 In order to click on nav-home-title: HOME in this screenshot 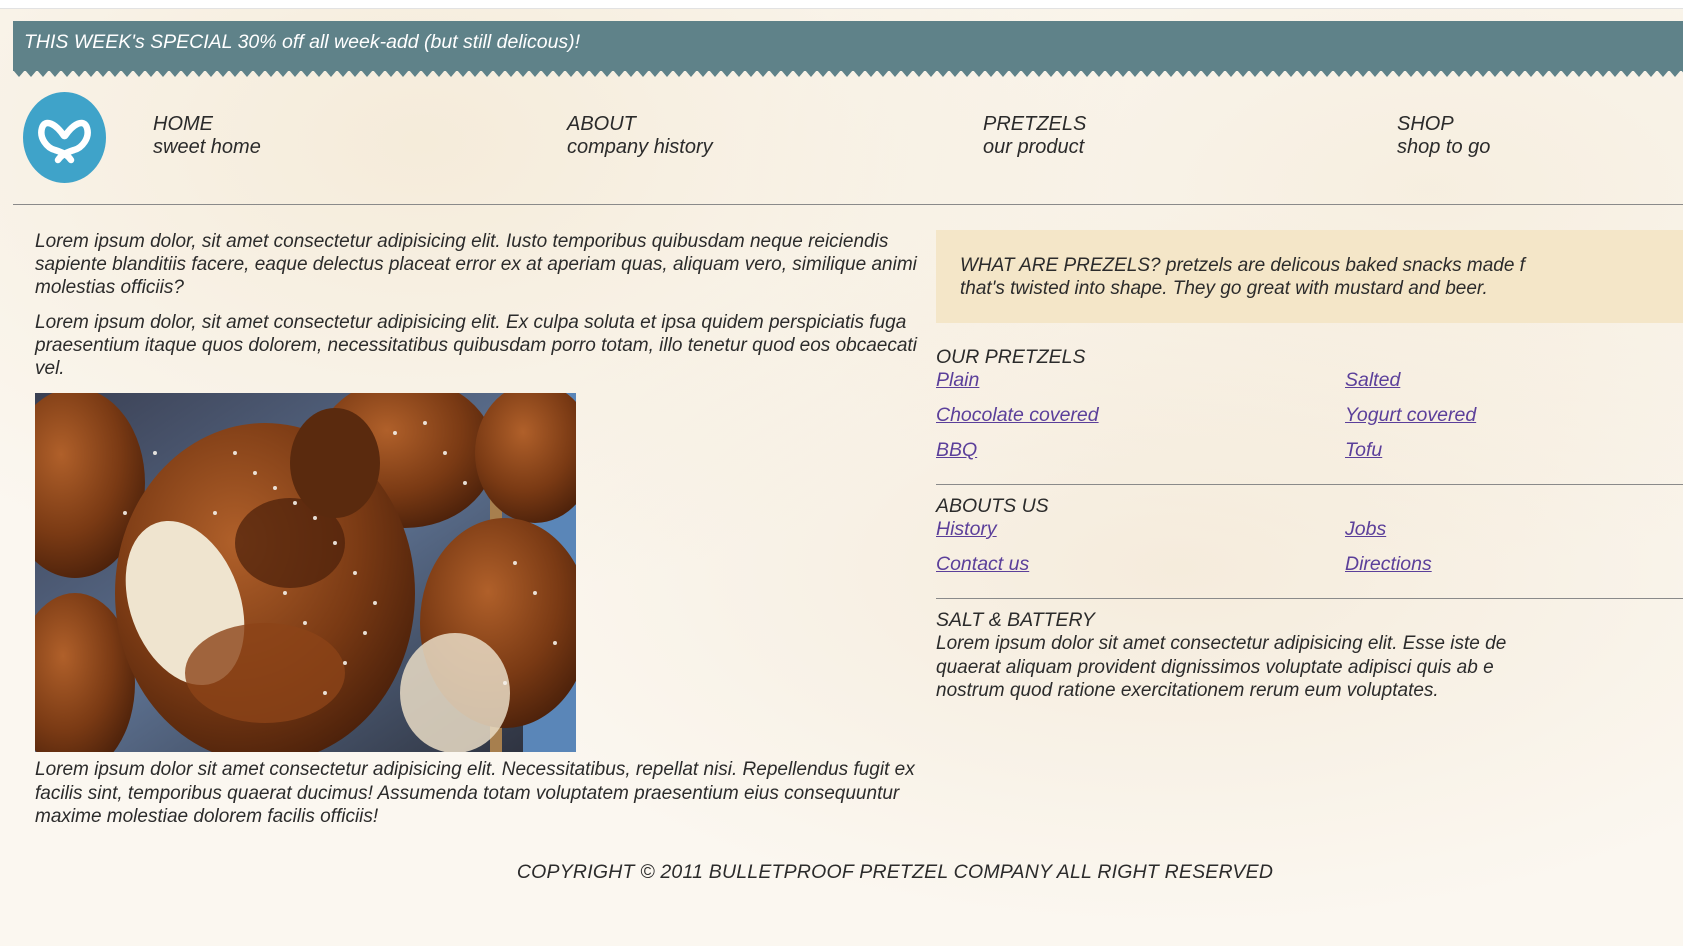, I will do `click(183, 124)`.